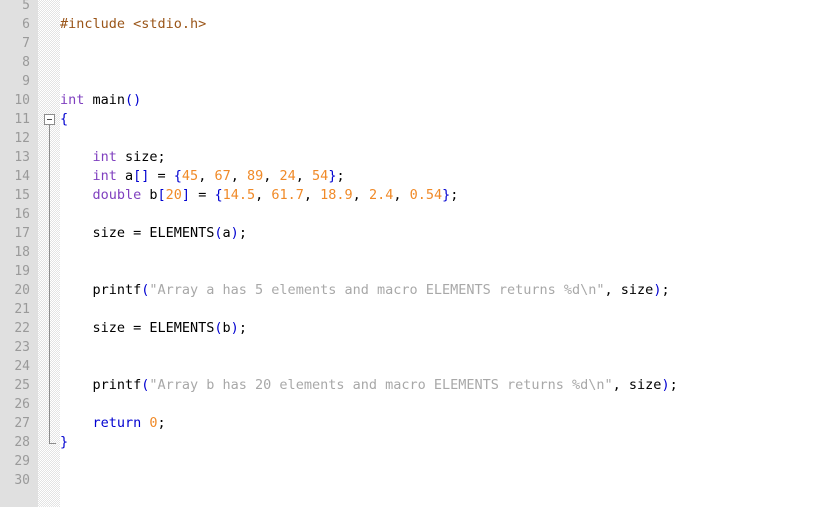 The width and height of the screenshot is (833, 507). I want to click on fold-range-end-marker, so click(52, 443).